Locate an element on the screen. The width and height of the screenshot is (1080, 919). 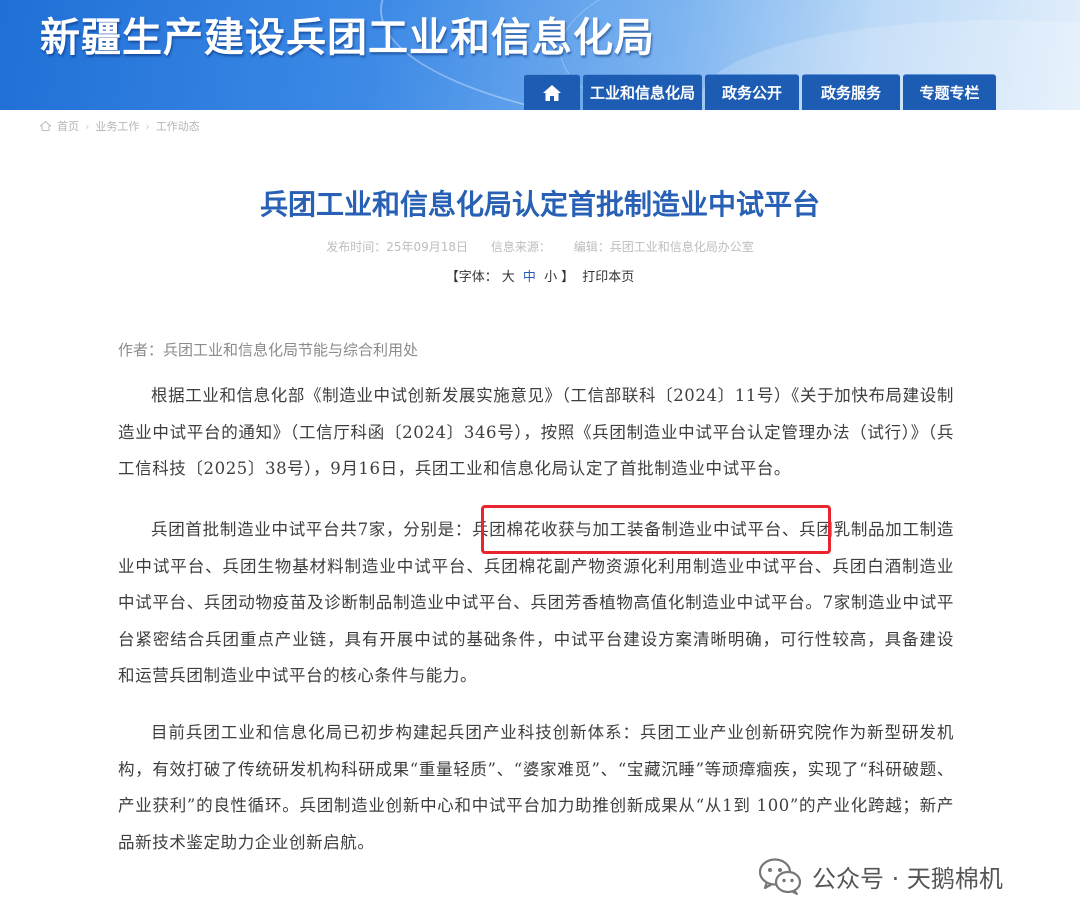
main-nav: 工业和信息化局 政务公开 政务服务 专题专栏 is located at coordinates (760, 92).